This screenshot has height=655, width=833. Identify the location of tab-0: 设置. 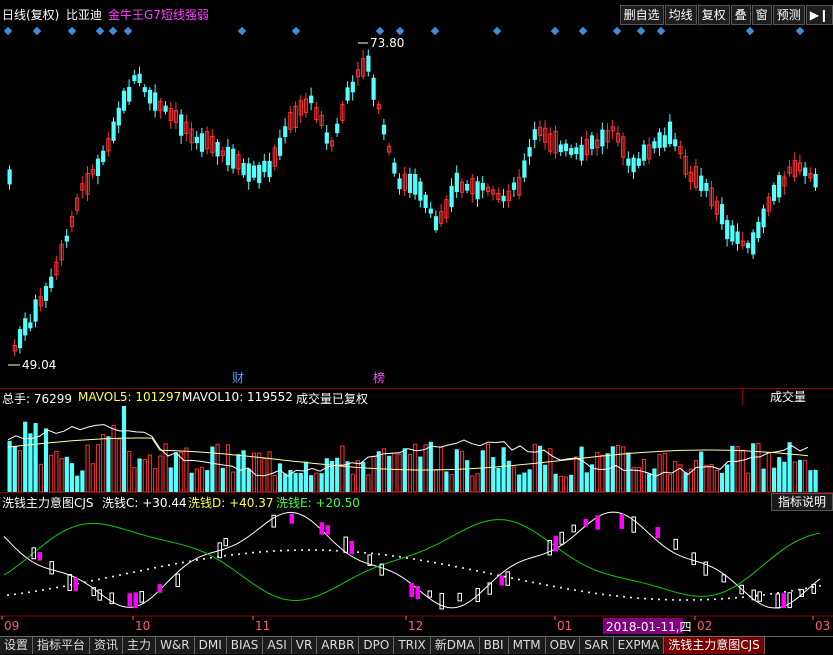
(17, 645).